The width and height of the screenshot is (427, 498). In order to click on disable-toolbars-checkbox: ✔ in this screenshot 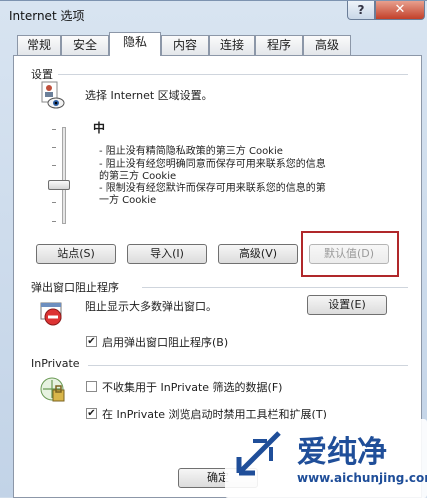, I will do `click(91, 413)`.